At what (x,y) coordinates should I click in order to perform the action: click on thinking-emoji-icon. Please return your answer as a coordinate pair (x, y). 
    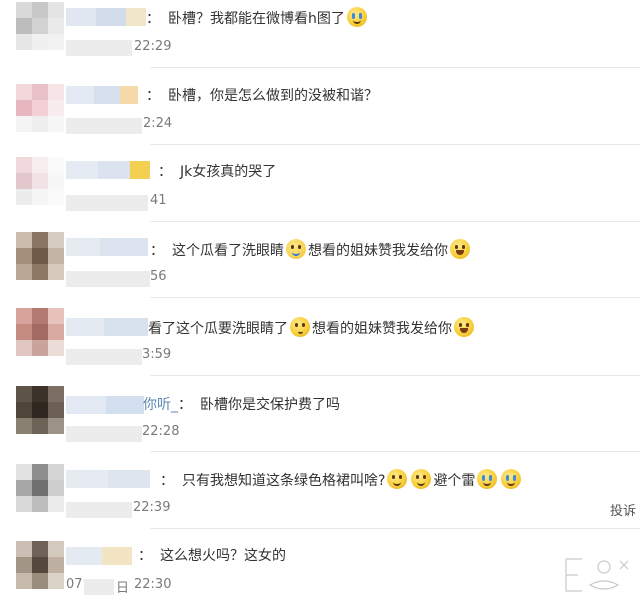
    Looking at the image, I should click on (300, 327).